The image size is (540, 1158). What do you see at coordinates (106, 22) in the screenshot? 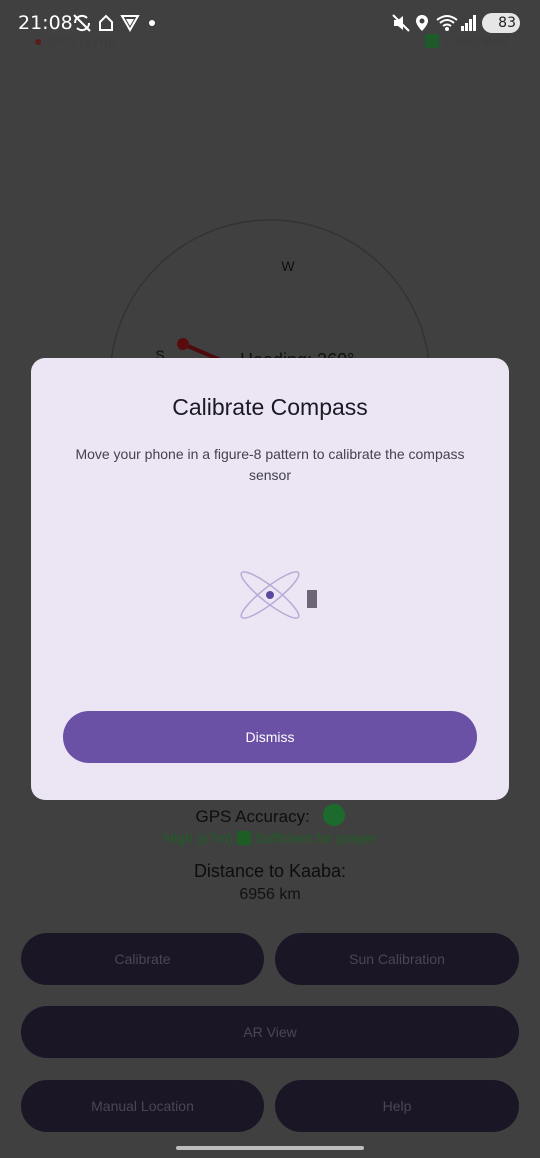
I see `home-icon` at bounding box center [106, 22].